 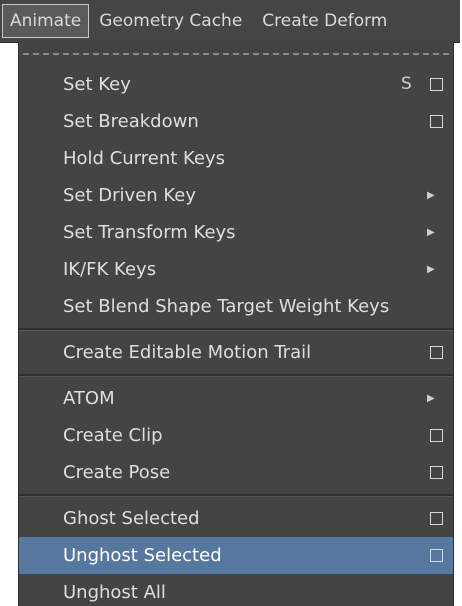 What do you see at coordinates (131, 518) in the screenshot?
I see `menu-item-label: Ghost Selected` at bounding box center [131, 518].